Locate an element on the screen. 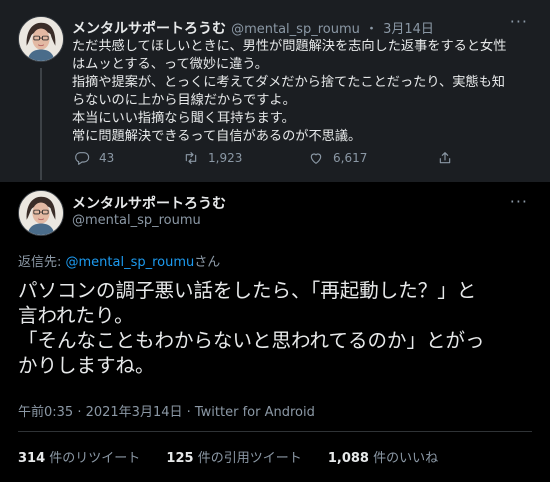  retweet-icon is located at coordinates (191, 158).